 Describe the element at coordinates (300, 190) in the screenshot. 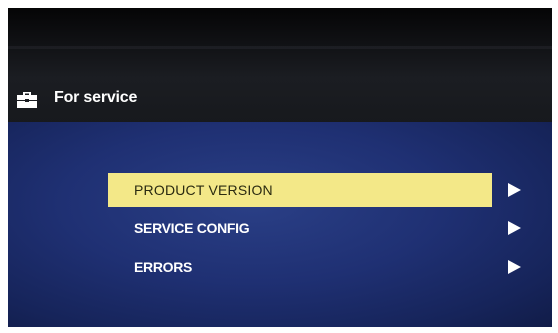

I see `menu-item-product-version: PRODUCT VERSION` at that location.